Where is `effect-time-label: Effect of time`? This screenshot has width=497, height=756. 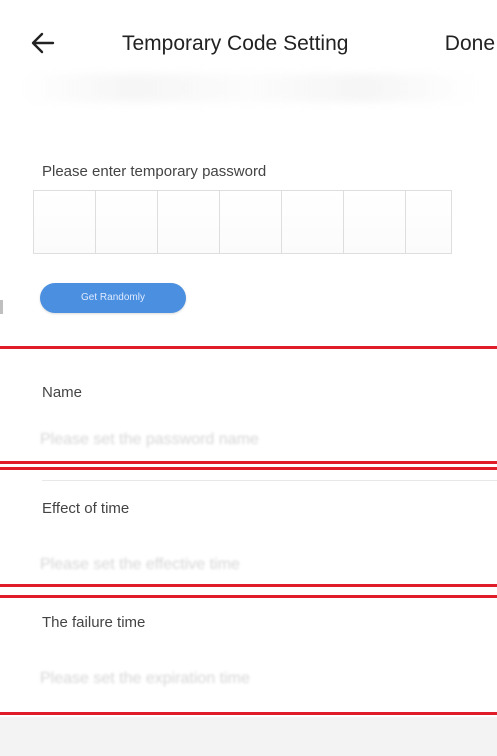
effect-time-label: Effect of time is located at coordinates (86, 508).